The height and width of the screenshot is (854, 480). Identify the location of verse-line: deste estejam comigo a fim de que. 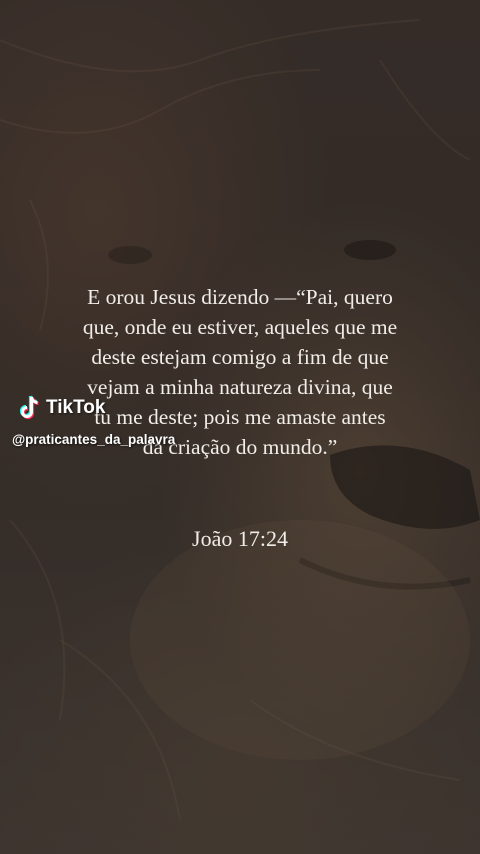
(240, 357).